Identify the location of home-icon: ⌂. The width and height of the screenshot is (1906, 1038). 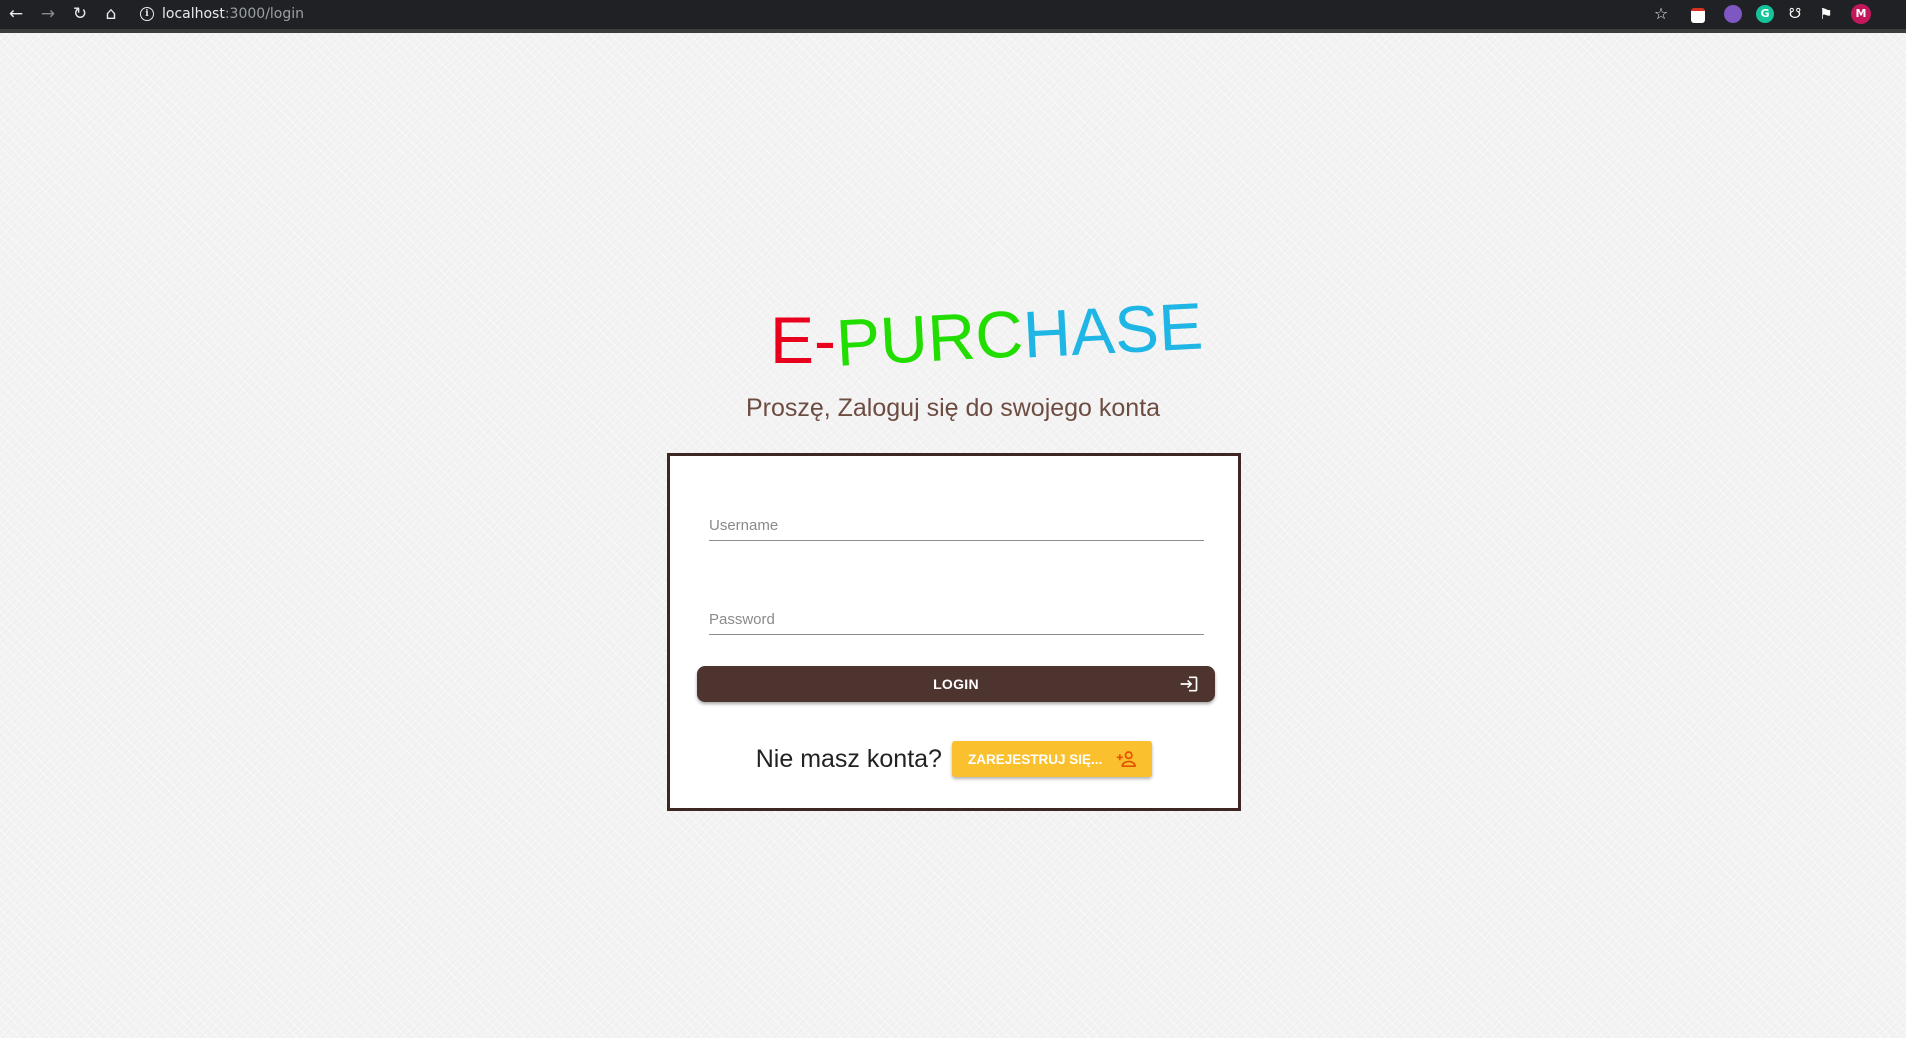
(111, 14).